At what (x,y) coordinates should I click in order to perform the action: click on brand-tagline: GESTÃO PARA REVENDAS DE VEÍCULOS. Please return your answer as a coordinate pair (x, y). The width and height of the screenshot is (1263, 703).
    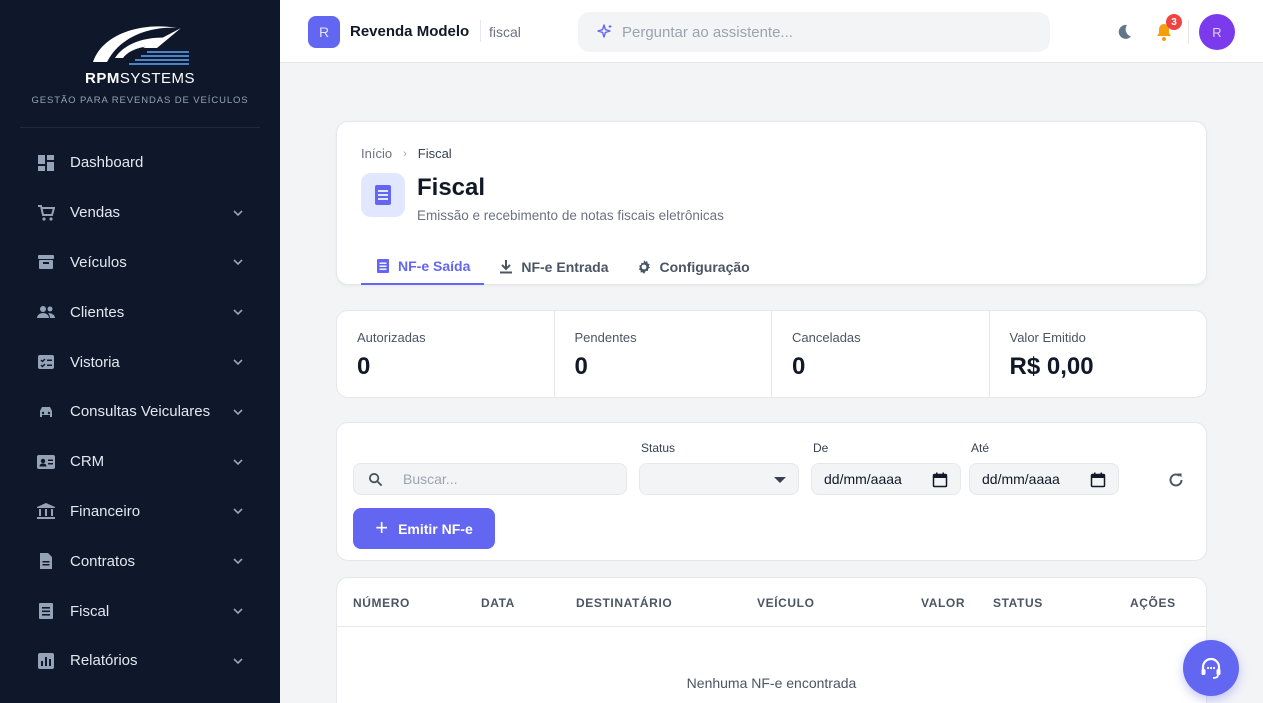
    Looking at the image, I should click on (140, 100).